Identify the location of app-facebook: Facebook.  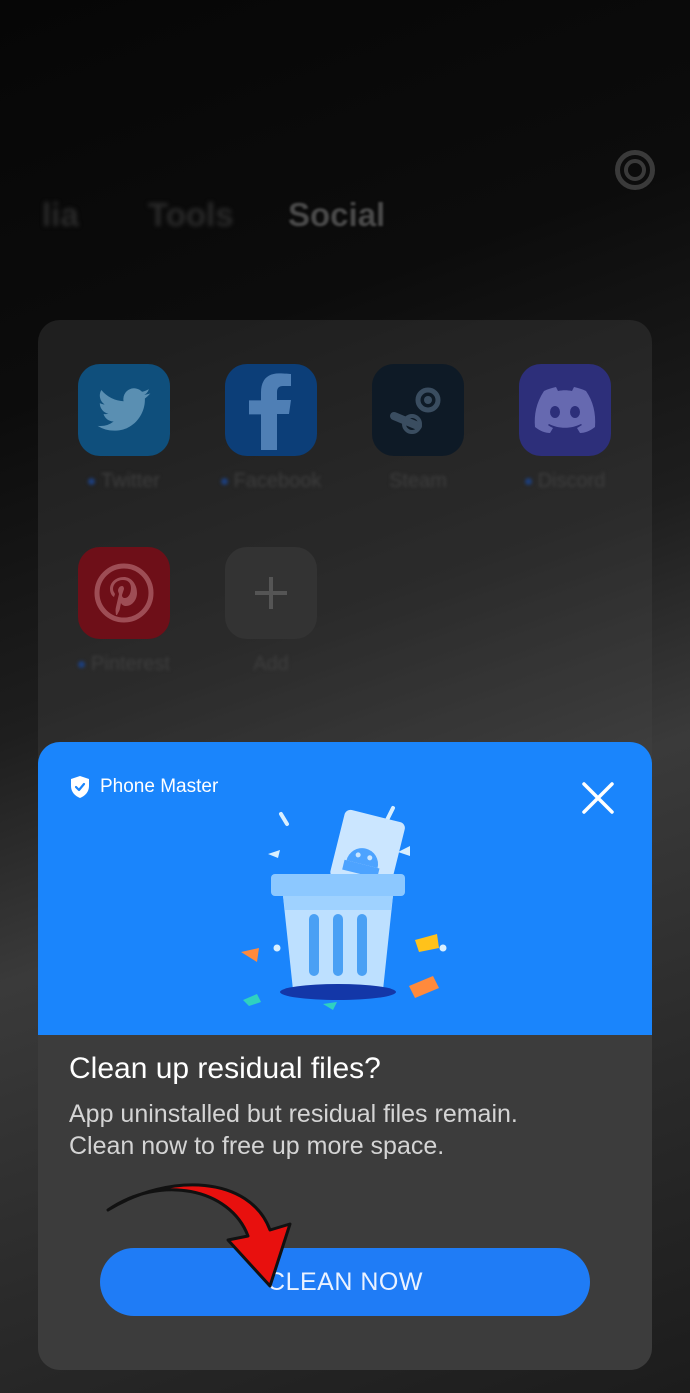
(270, 428).